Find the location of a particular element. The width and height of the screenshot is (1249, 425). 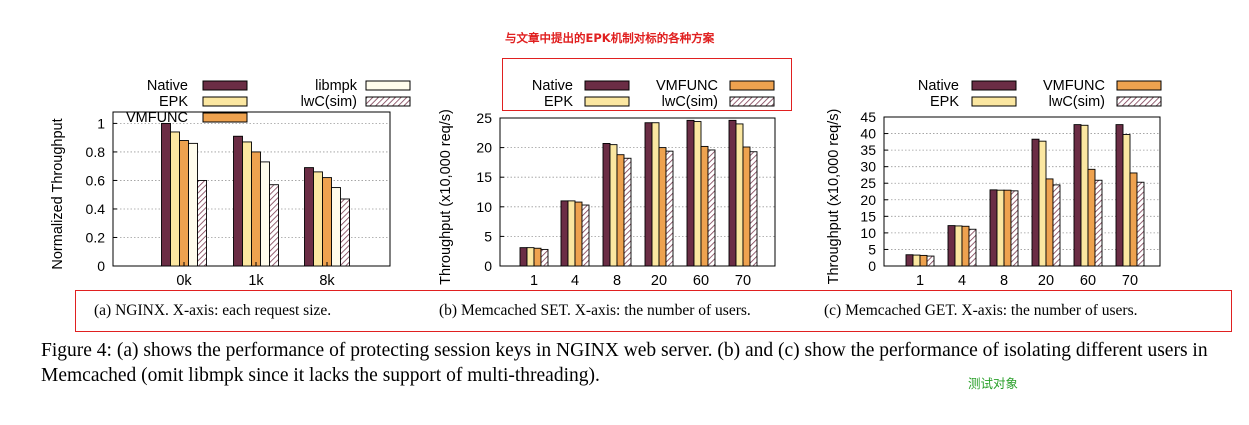

y-tick-label: 5 is located at coordinates (488, 236).